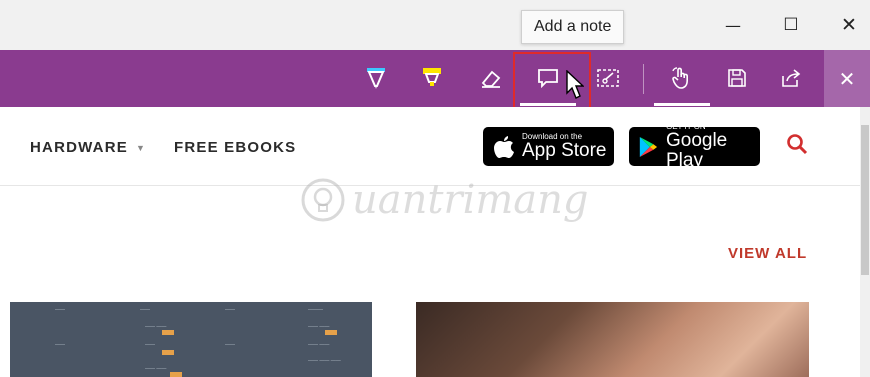 The width and height of the screenshot is (870, 377). I want to click on tooltip: Add a note, so click(573, 27).